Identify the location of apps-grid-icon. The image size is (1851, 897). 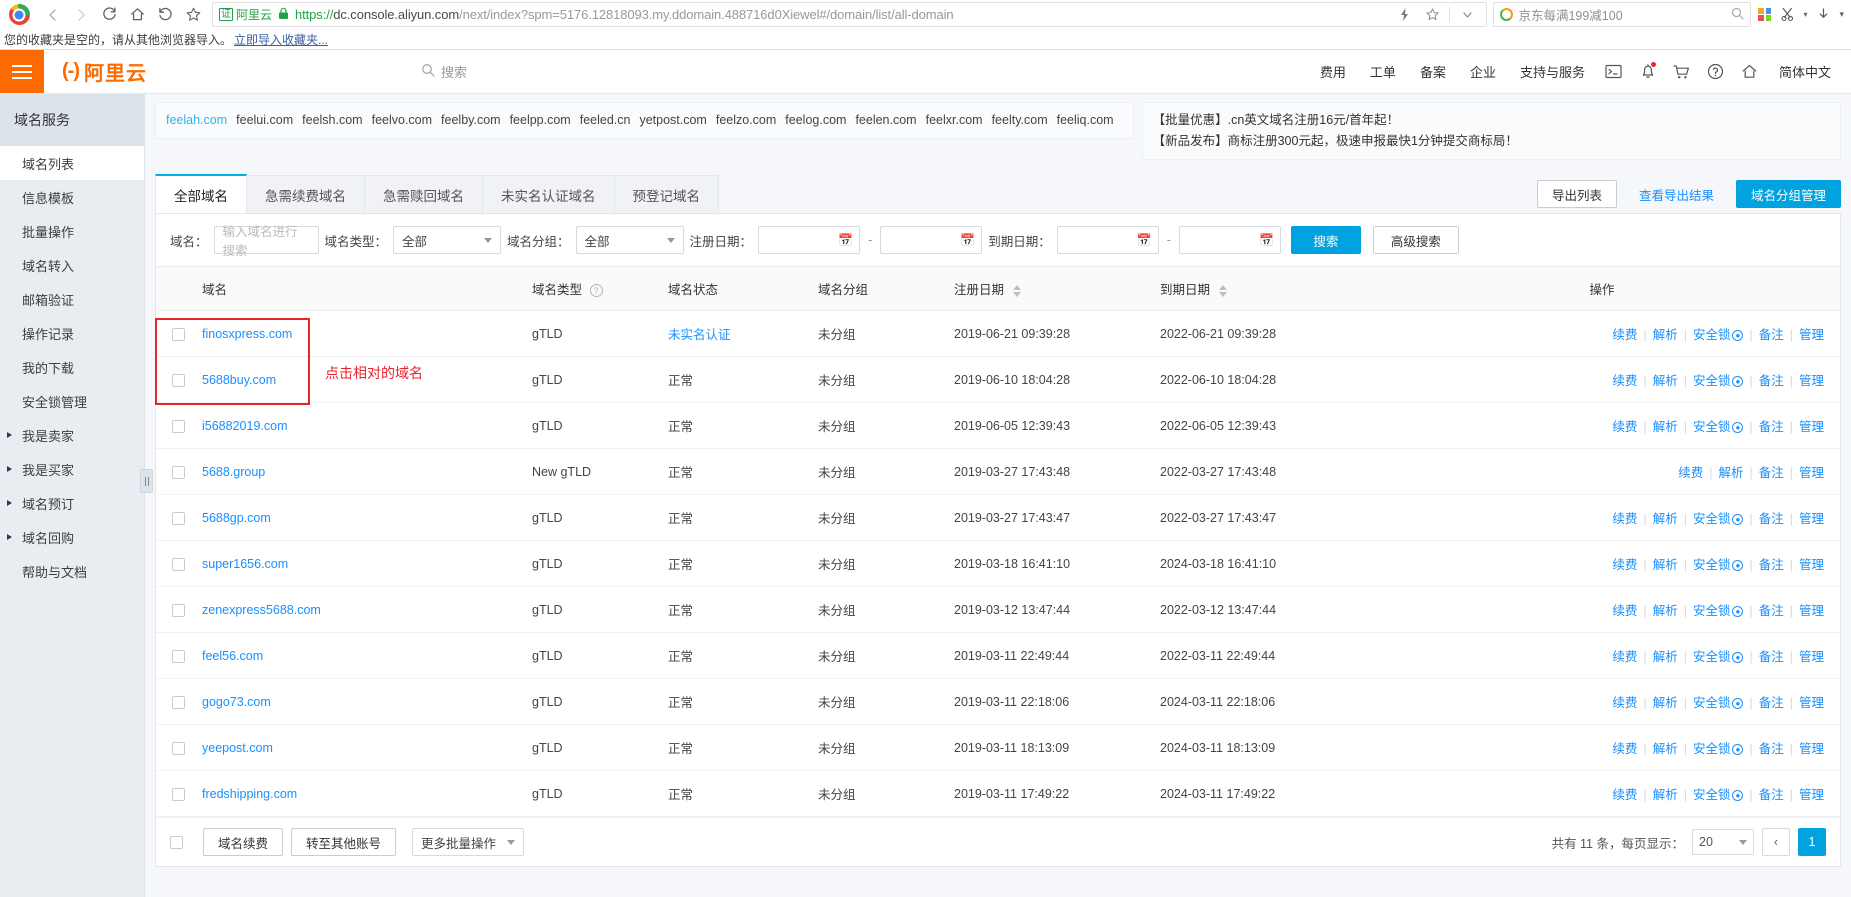
(1765, 14).